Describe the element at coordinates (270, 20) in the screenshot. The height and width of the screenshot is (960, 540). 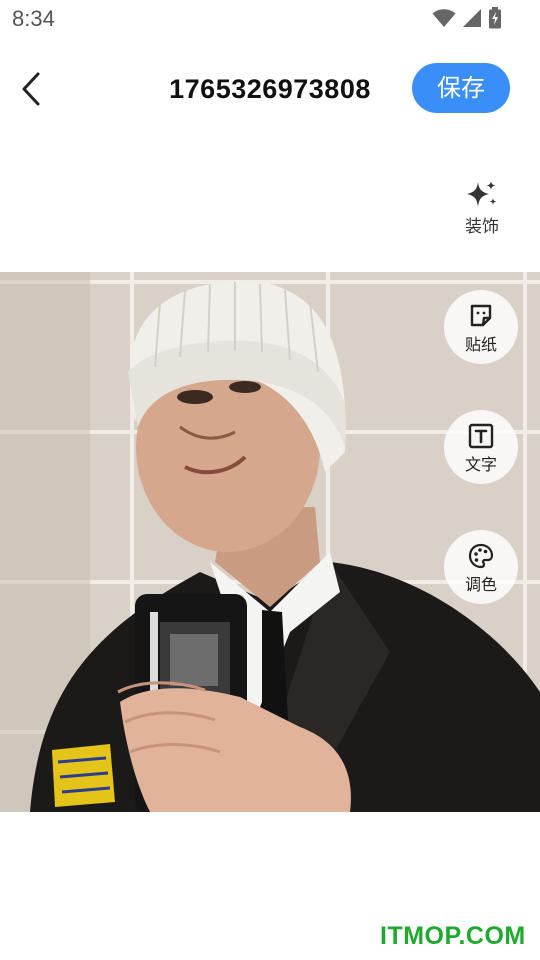
I see `status-bar: 8:34` at that location.